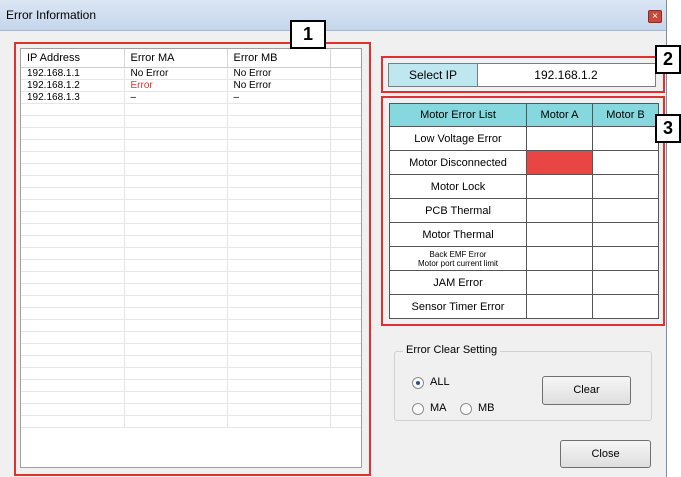 The image size is (681, 477). I want to click on radio-mb-label: MB, so click(486, 408).